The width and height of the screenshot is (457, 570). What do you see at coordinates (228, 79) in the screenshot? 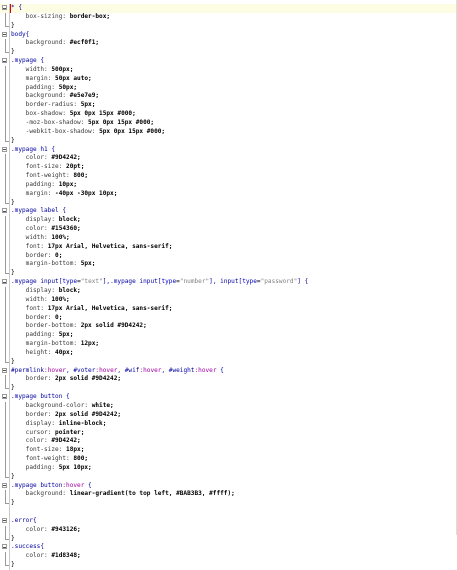
I see `code-line: margin: 50px auto;` at bounding box center [228, 79].